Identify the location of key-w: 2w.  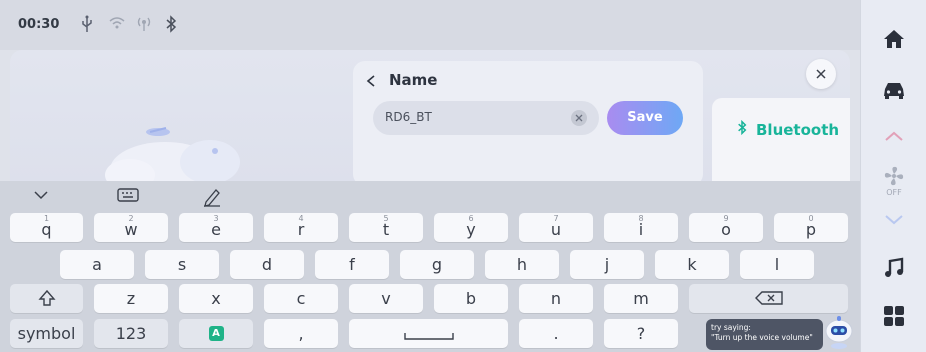
(131, 227).